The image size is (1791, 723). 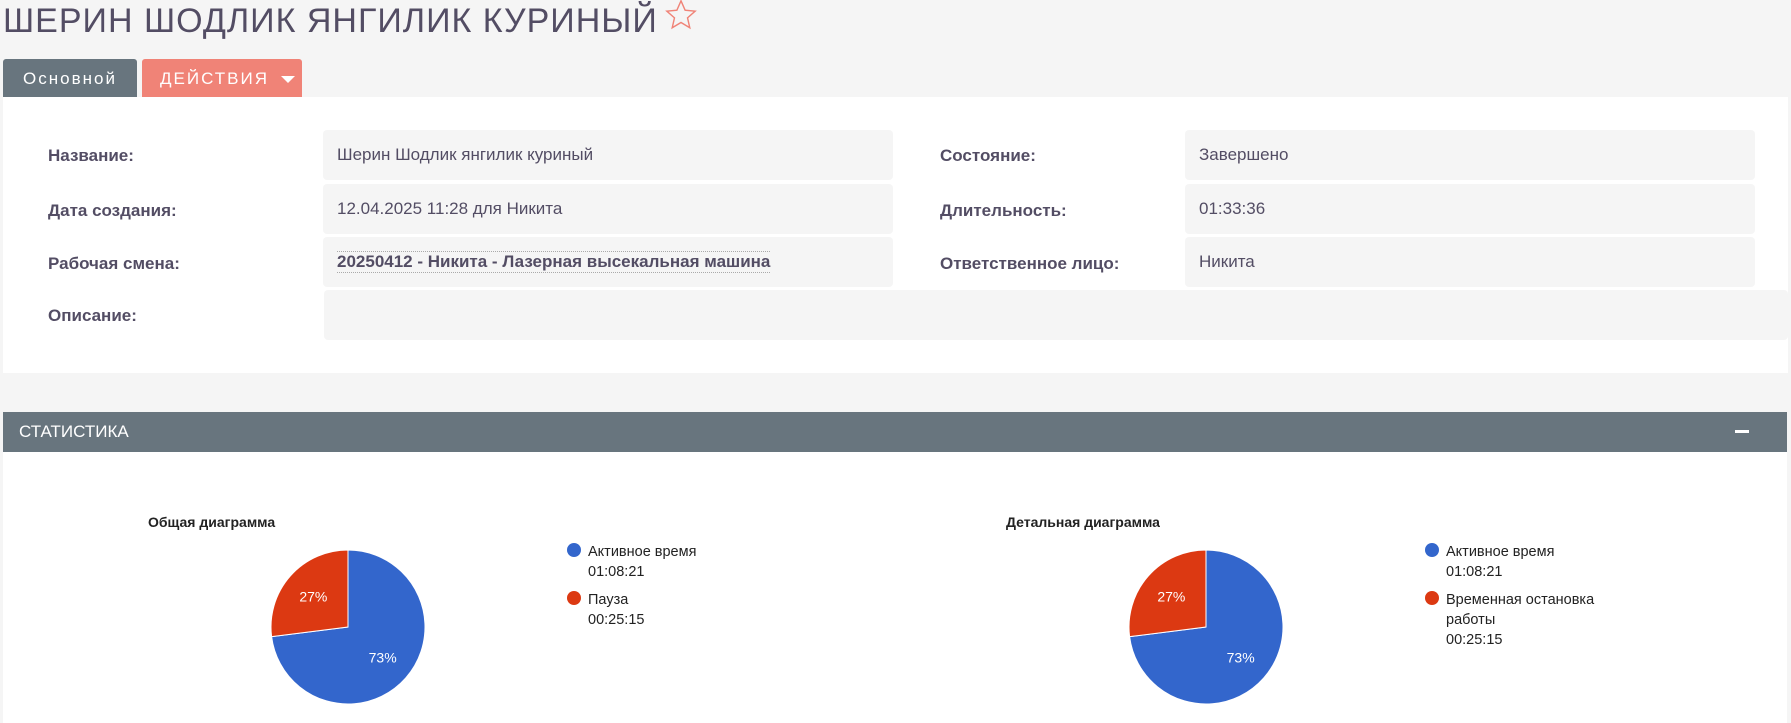 What do you see at coordinates (608, 155) in the screenshot?
I see `name-value: Шерин Шодлик янгилик куриный` at bounding box center [608, 155].